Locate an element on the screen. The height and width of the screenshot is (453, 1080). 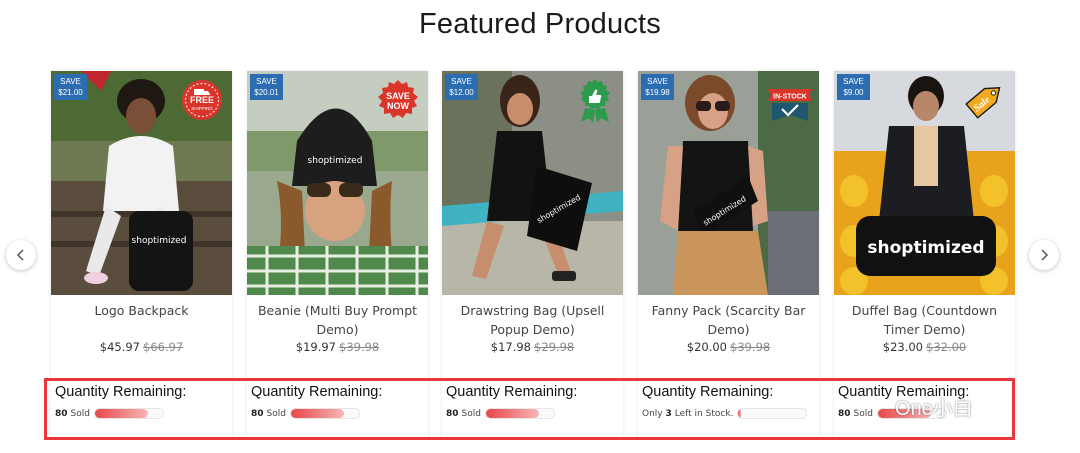
svg-text: FREE is located at coordinates (202, 100).